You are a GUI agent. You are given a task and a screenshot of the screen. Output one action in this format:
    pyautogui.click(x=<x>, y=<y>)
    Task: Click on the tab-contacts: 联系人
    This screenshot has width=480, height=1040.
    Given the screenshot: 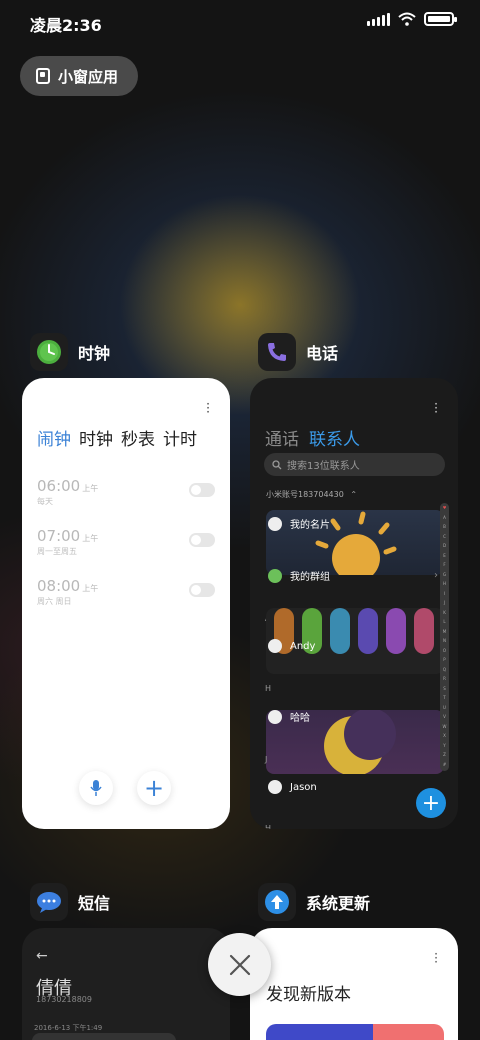 What is the action you would take?
    pyautogui.click(x=334, y=437)
    